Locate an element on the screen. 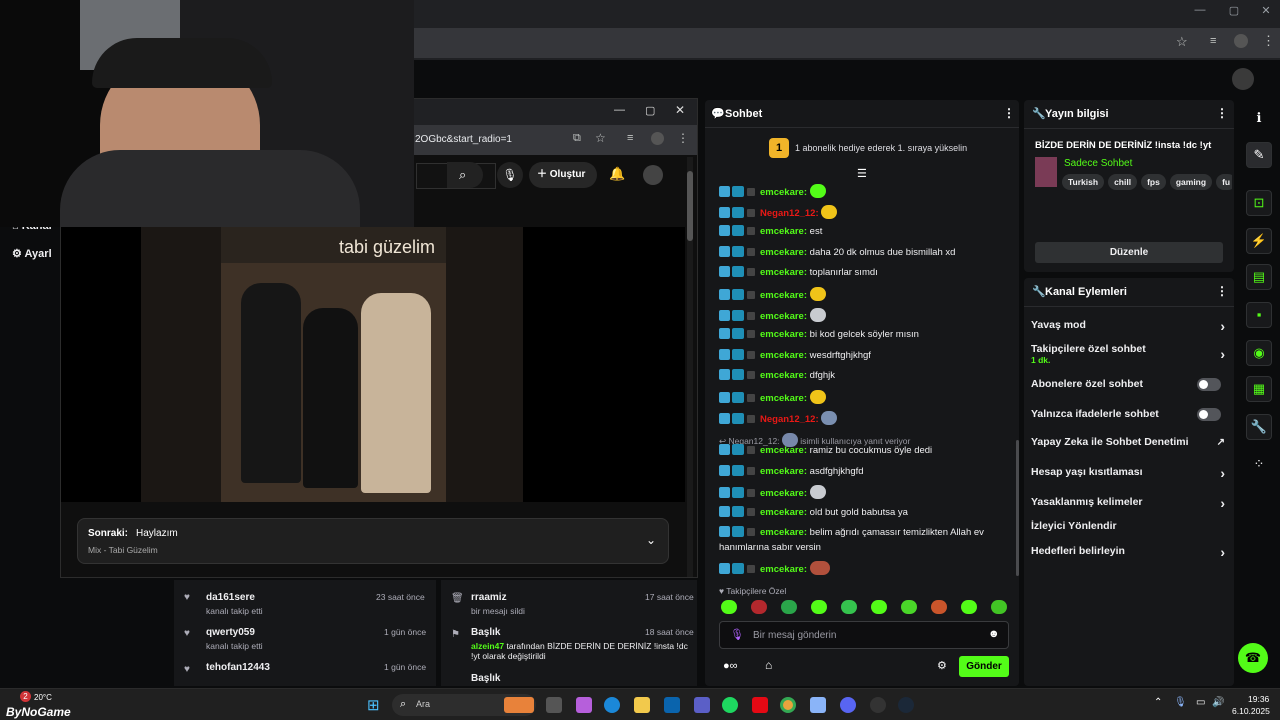 The height and width of the screenshot is (720, 1280). account-age-row: Hesap yaşı kısıtlaması › is located at coordinates (1129, 473).